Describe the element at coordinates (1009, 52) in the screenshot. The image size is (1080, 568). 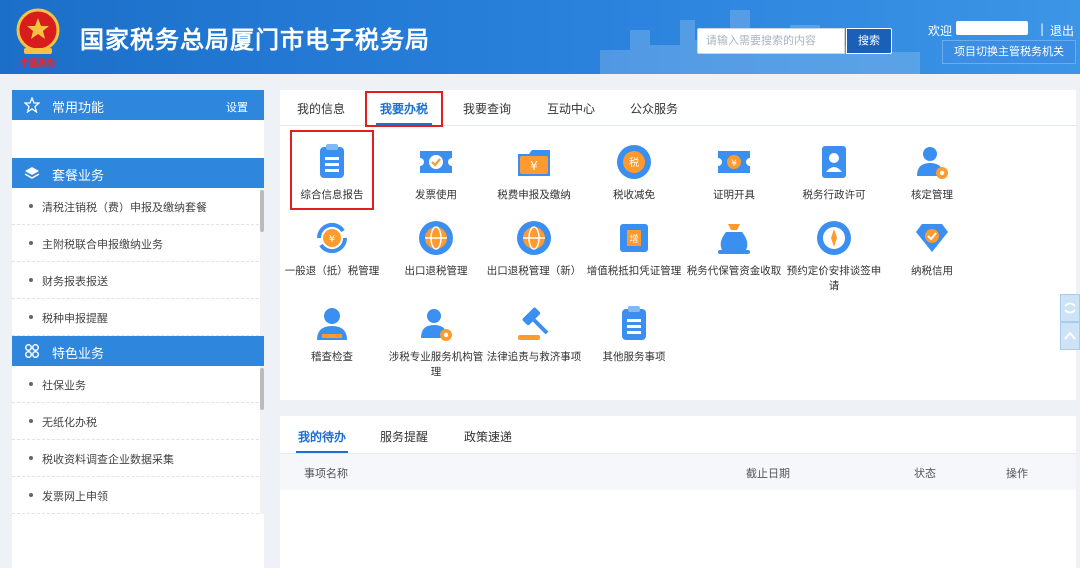
I see `switch-tax-authority-button: 项目切换主管税务机关` at that location.